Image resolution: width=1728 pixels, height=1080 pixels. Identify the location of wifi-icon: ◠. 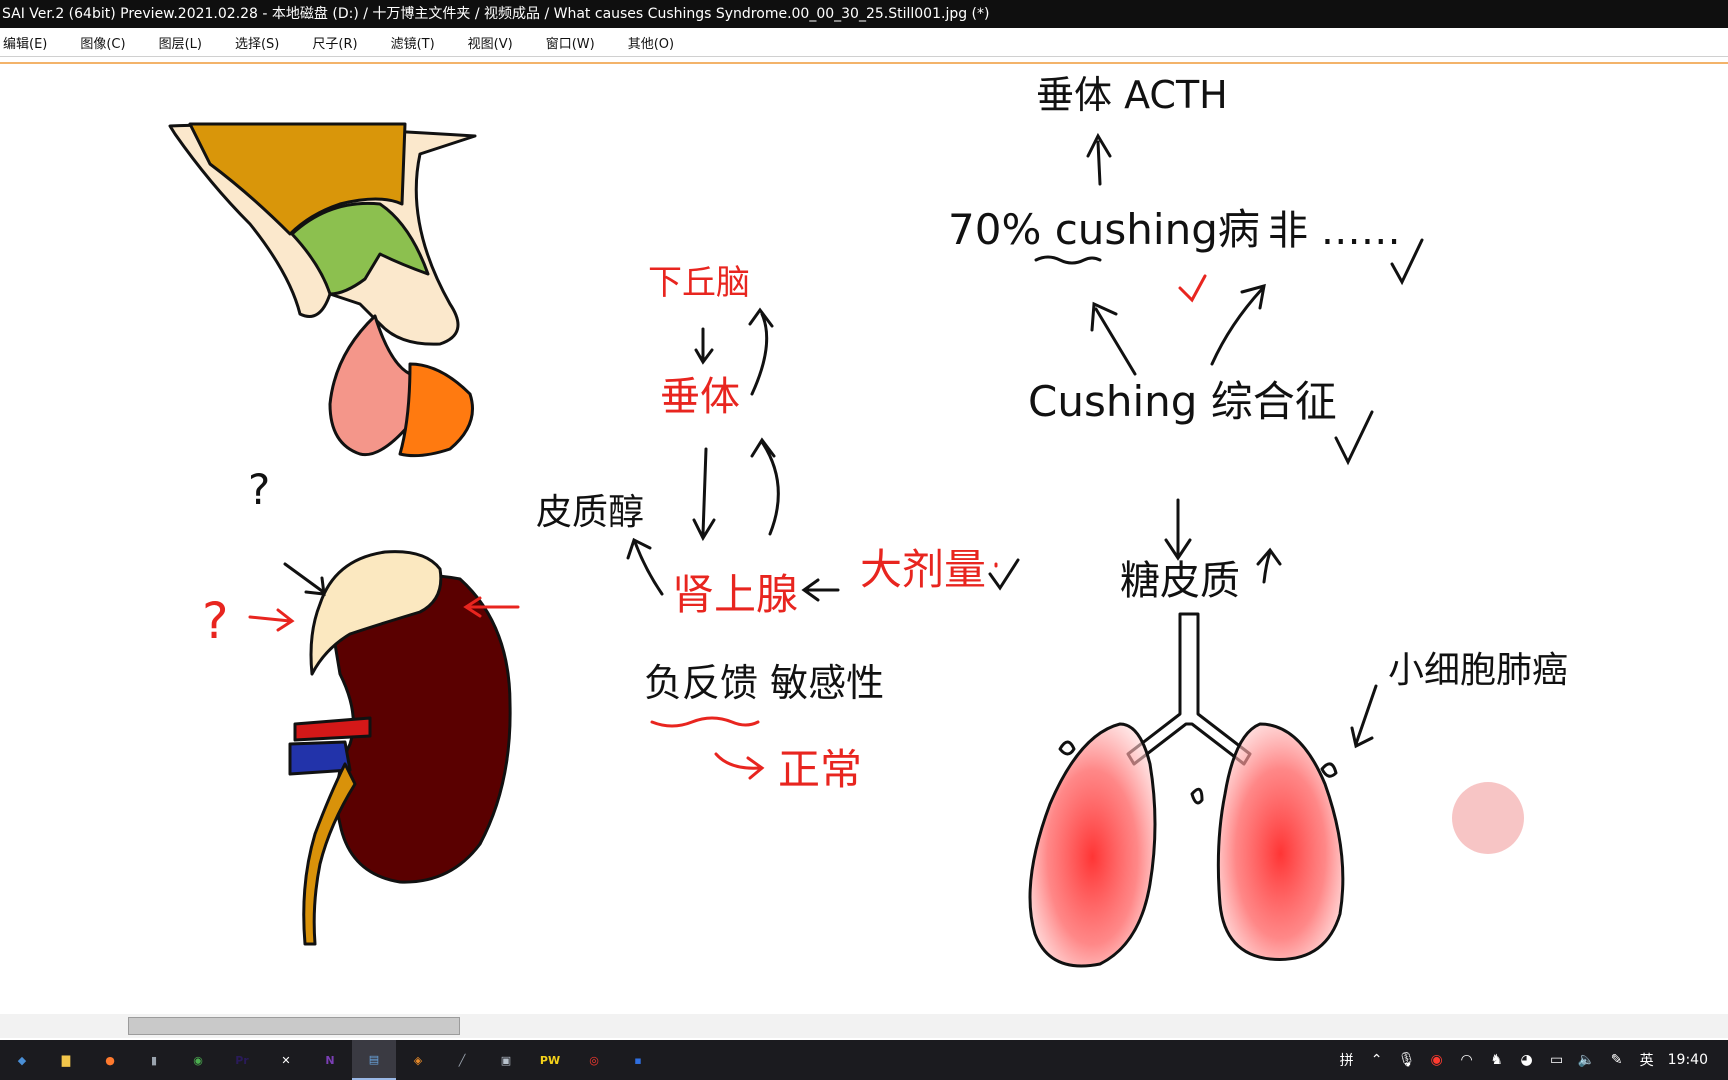
(1467, 1060).